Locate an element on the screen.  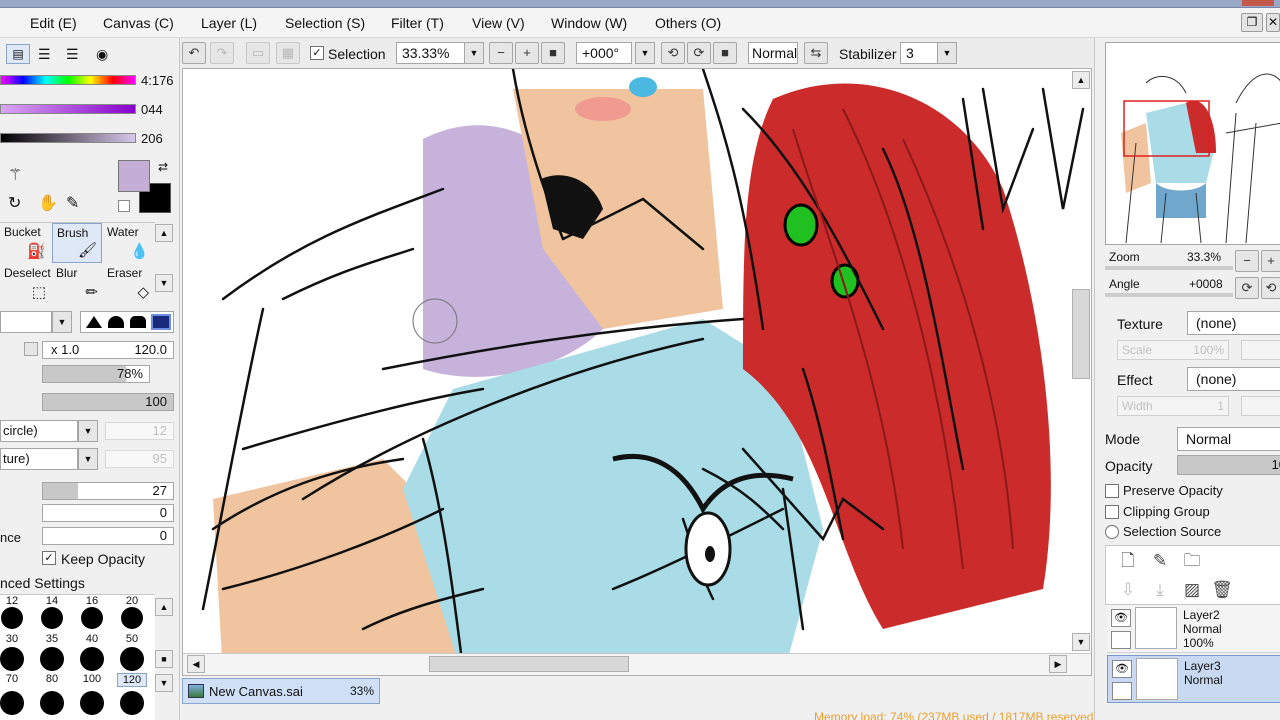
preserve-opacity-checkbox is located at coordinates (1112, 491).